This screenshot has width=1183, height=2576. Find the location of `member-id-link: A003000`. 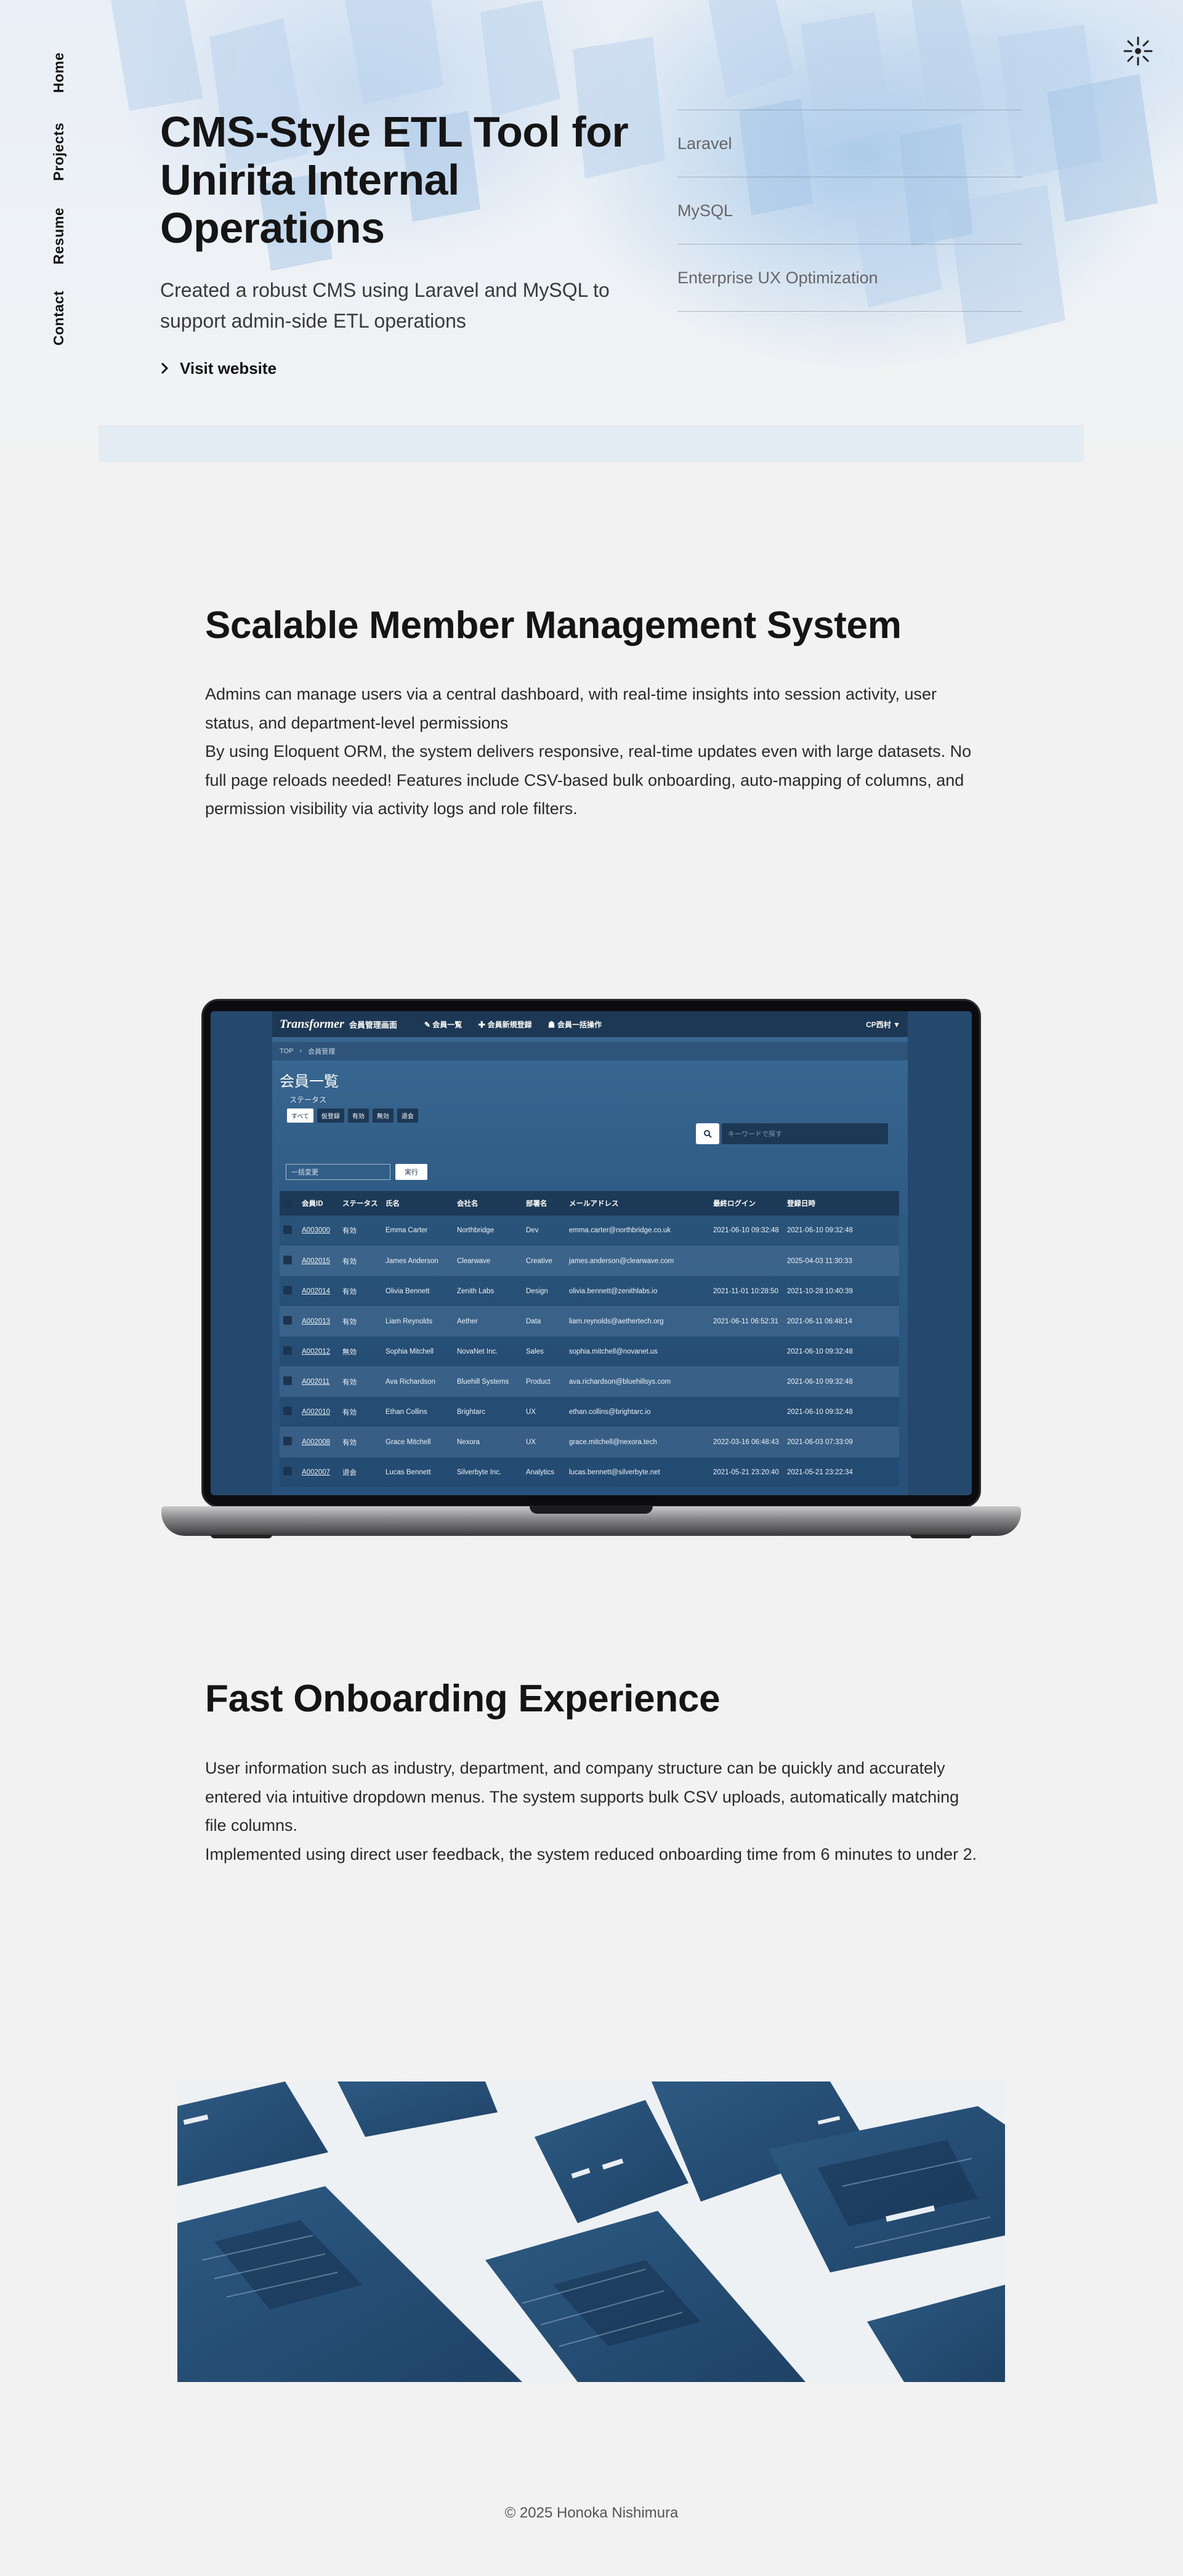

member-id-link: A003000 is located at coordinates (318, 1231).